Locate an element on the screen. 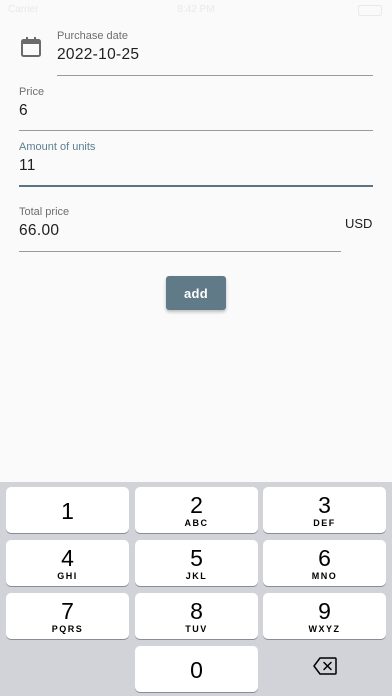  key-digit: 4 is located at coordinates (67, 558).